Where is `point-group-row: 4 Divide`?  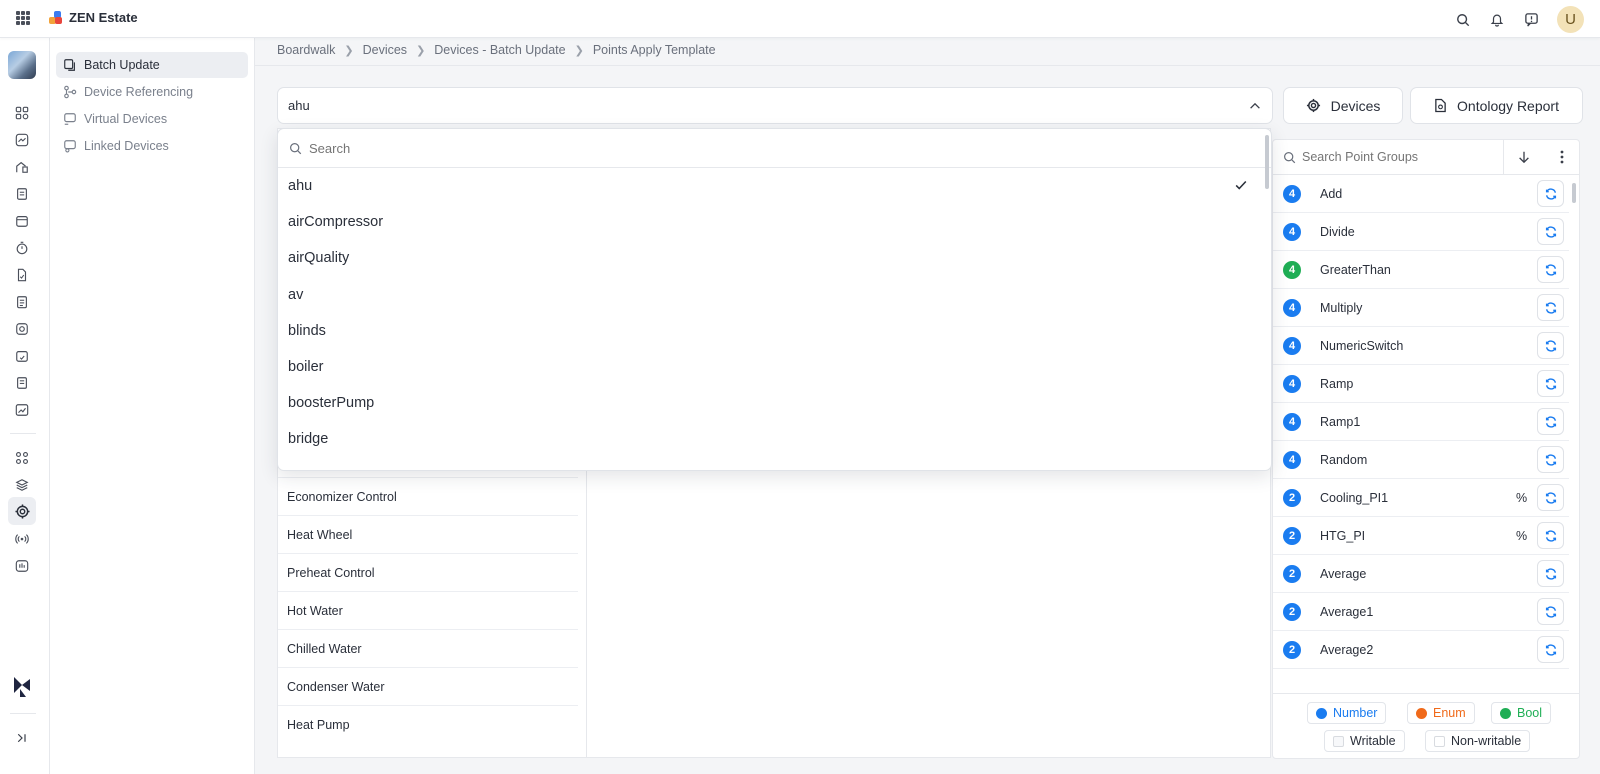 point-group-row: 4 Divide is located at coordinates (1421, 232).